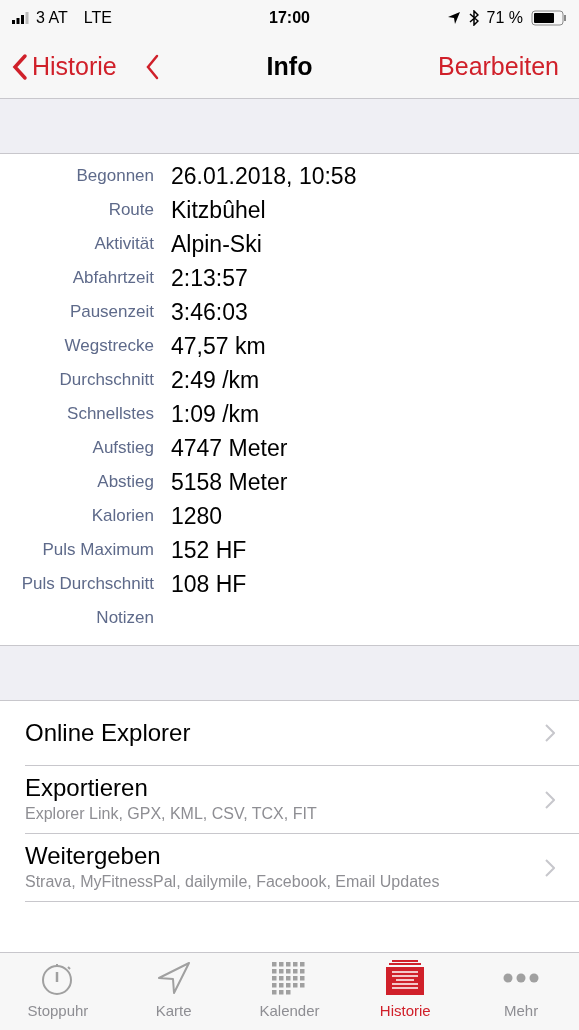 This screenshot has height=1030, width=579. What do you see at coordinates (173, 978) in the screenshot?
I see `location-arrow-icon` at bounding box center [173, 978].